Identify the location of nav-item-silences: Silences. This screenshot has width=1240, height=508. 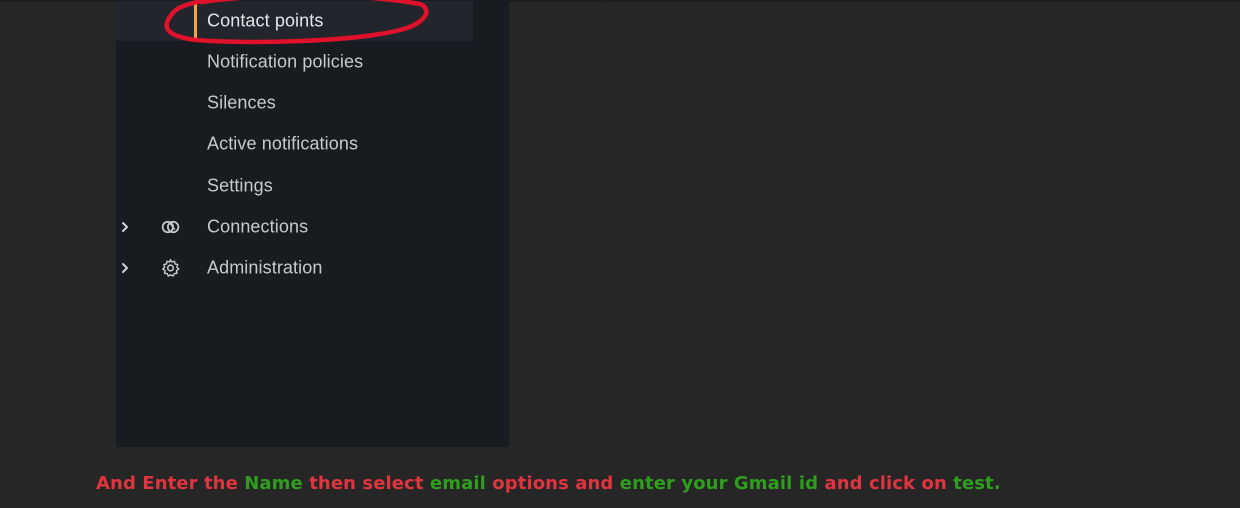
(294, 103).